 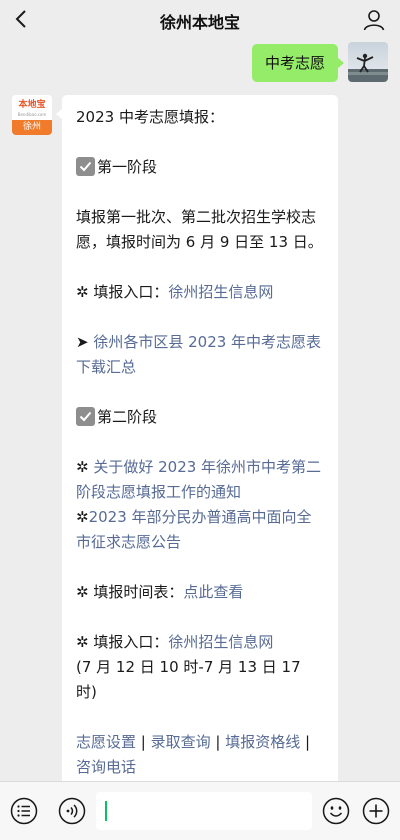 I want to click on avatar-photo, so click(x=368, y=62).